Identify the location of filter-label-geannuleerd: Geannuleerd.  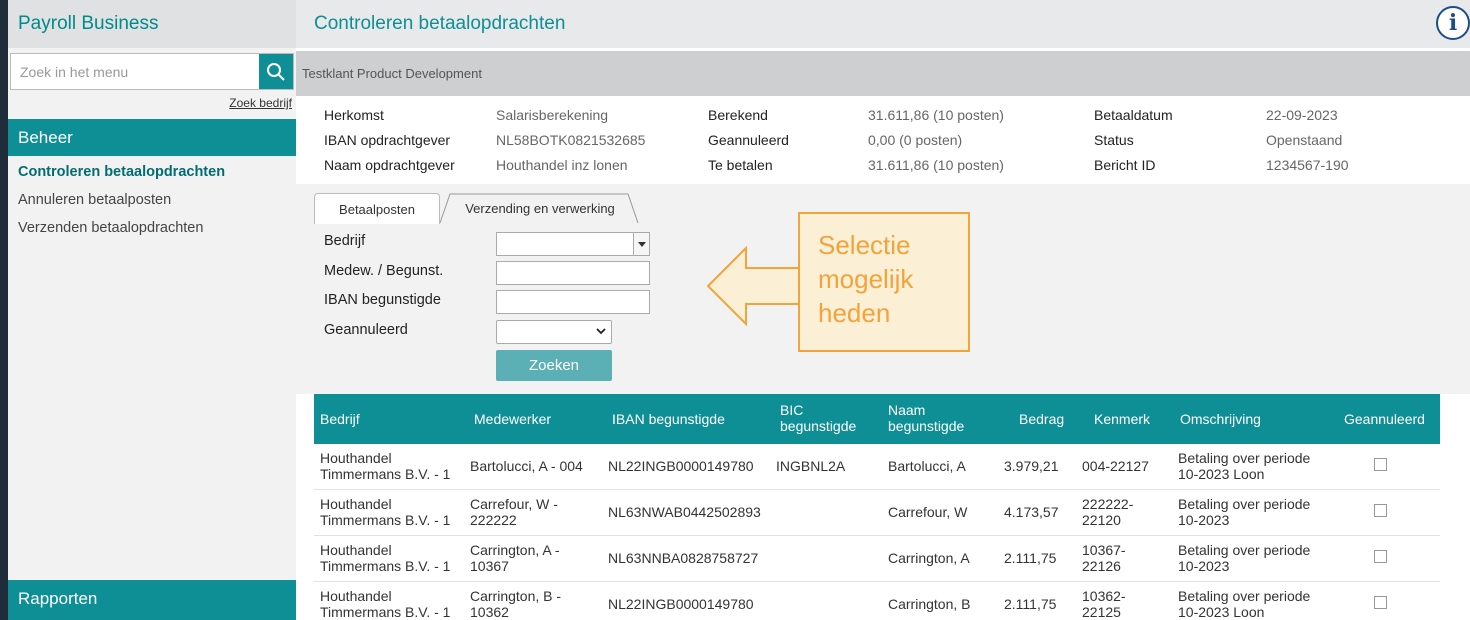
(366, 330).